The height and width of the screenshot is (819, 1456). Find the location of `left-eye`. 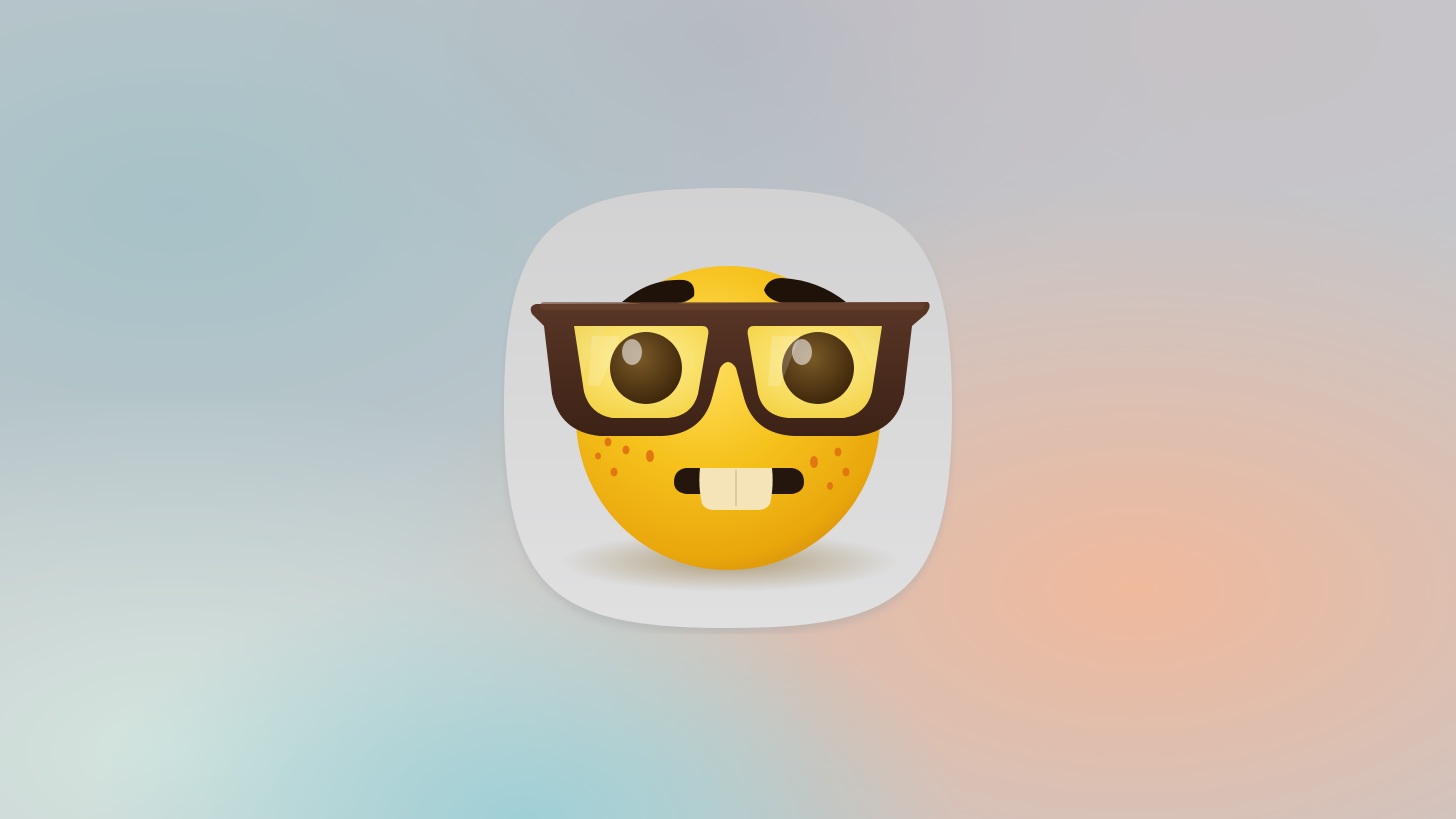

left-eye is located at coordinates (646, 368).